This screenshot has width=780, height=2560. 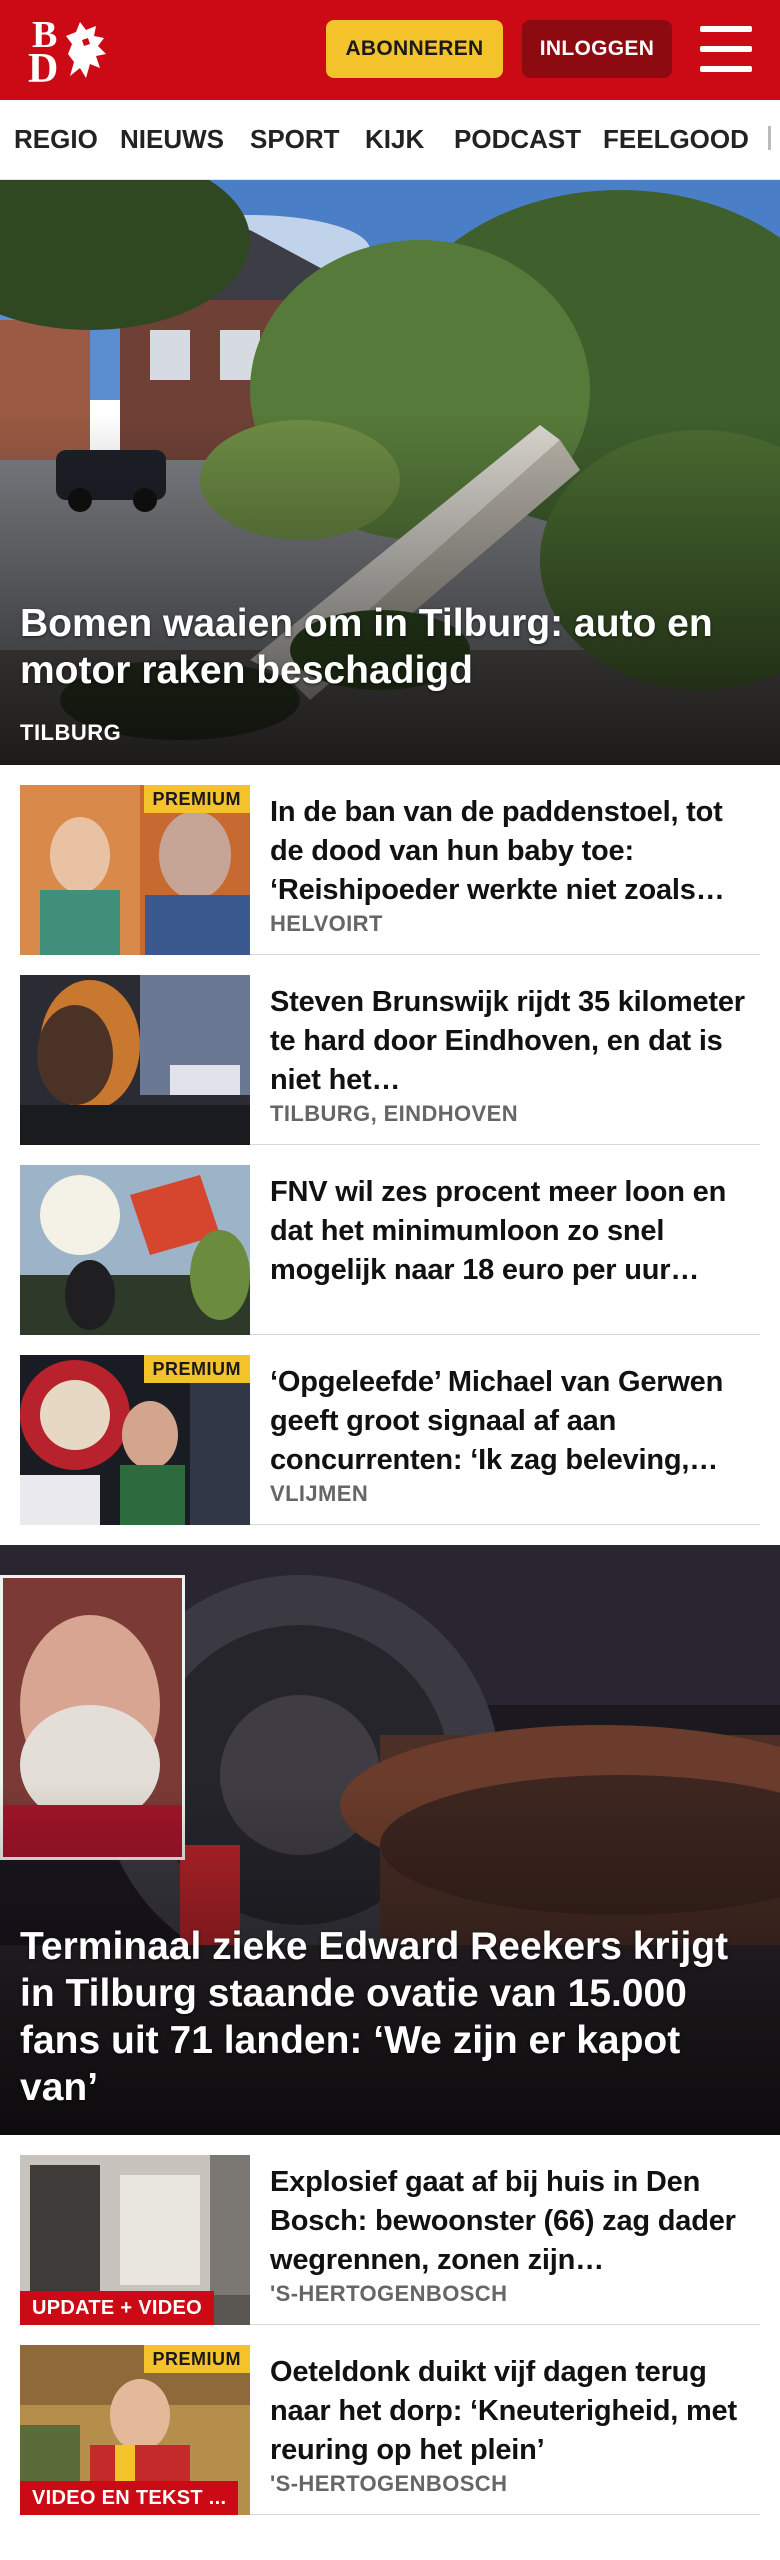 What do you see at coordinates (326, 923) in the screenshot?
I see `article-location: HELVOIRT` at bounding box center [326, 923].